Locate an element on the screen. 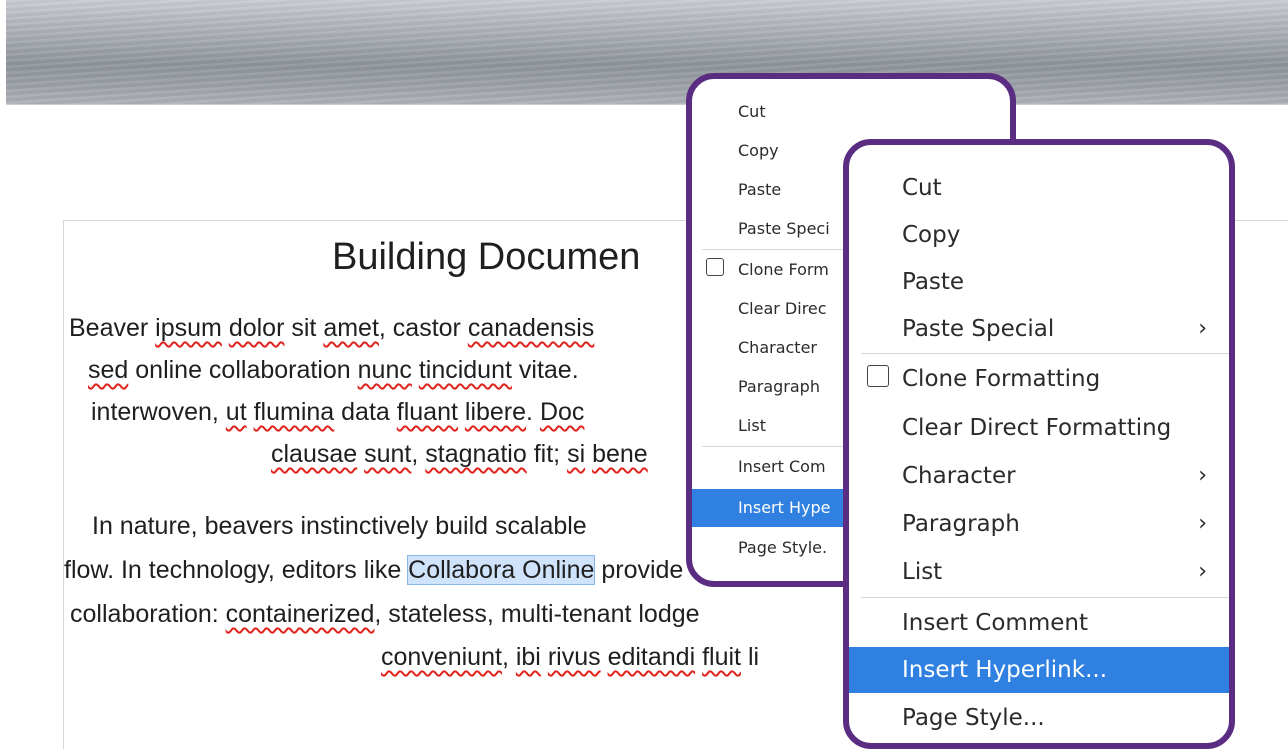  document-title: Building Documen is located at coordinates (486, 257).